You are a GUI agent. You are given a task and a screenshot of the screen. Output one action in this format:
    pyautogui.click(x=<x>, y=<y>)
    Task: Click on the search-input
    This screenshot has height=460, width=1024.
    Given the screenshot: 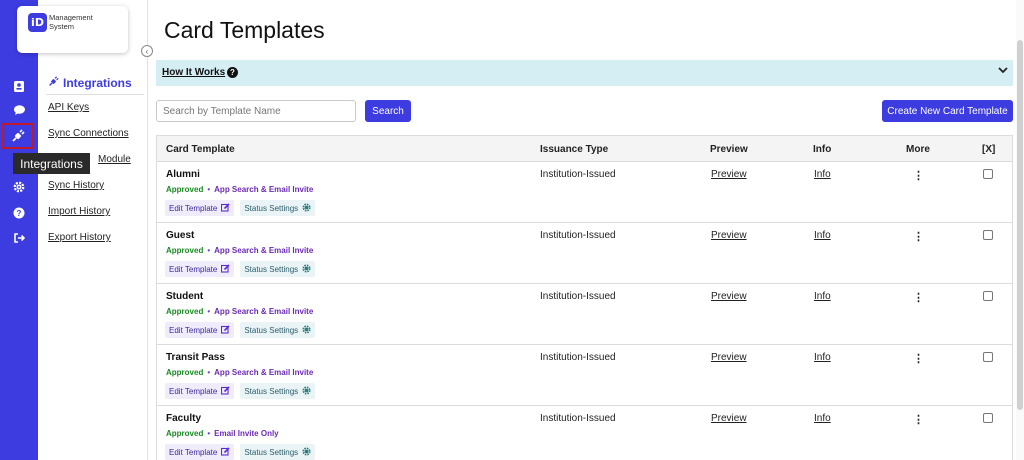 What is the action you would take?
    pyautogui.click(x=256, y=111)
    